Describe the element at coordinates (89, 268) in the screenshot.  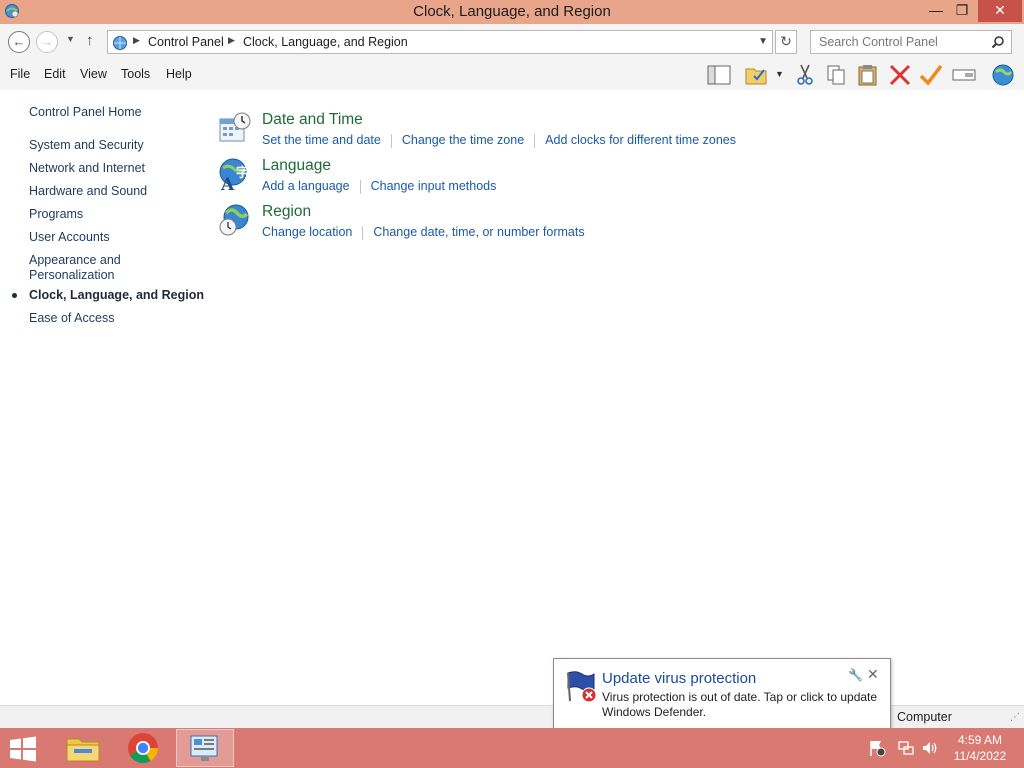
I see `sidebar-item-appearance: Appearance and Personalization` at that location.